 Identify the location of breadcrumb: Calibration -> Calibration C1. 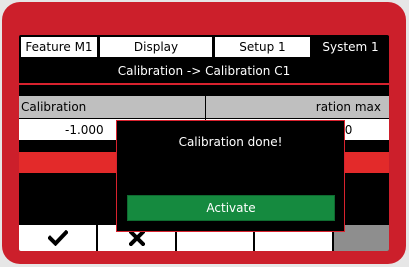
(204, 71).